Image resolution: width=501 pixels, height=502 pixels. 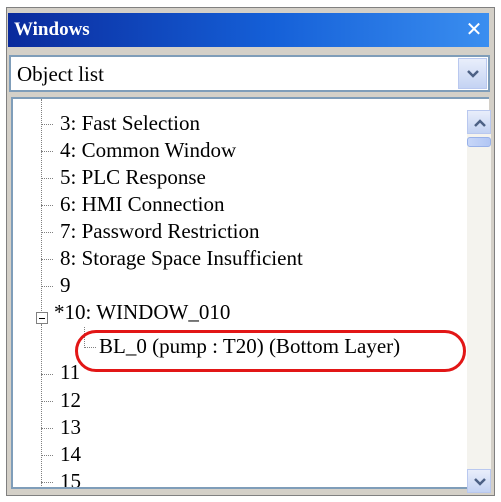 What do you see at coordinates (70, 454) in the screenshot?
I see `tree-item: 14` at bounding box center [70, 454].